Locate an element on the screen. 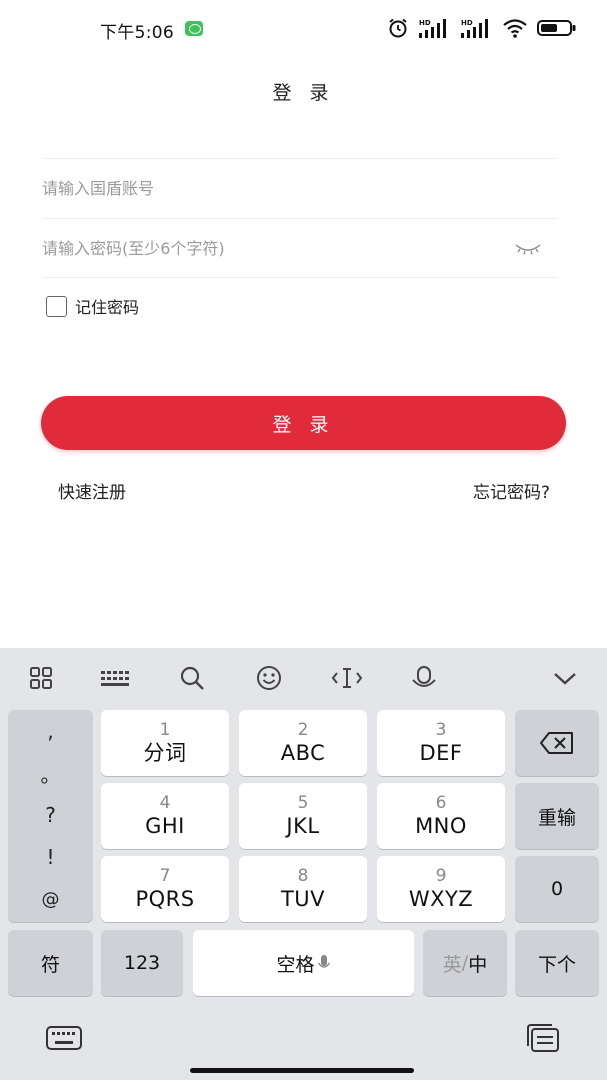  account-field-row is located at coordinates (300, 188).